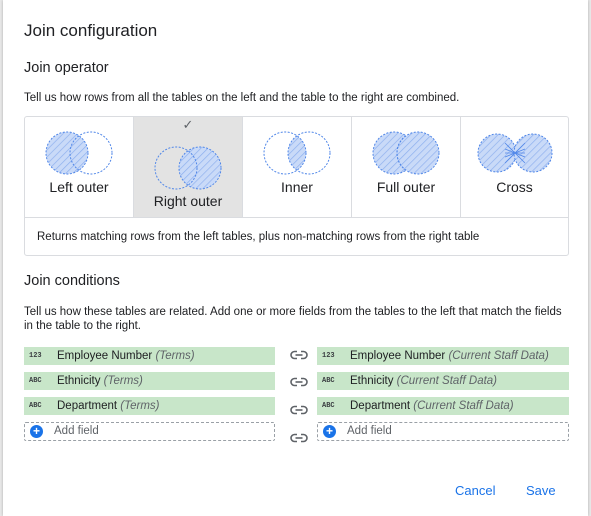  I want to click on join-option-inner: Inner, so click(297, 167).